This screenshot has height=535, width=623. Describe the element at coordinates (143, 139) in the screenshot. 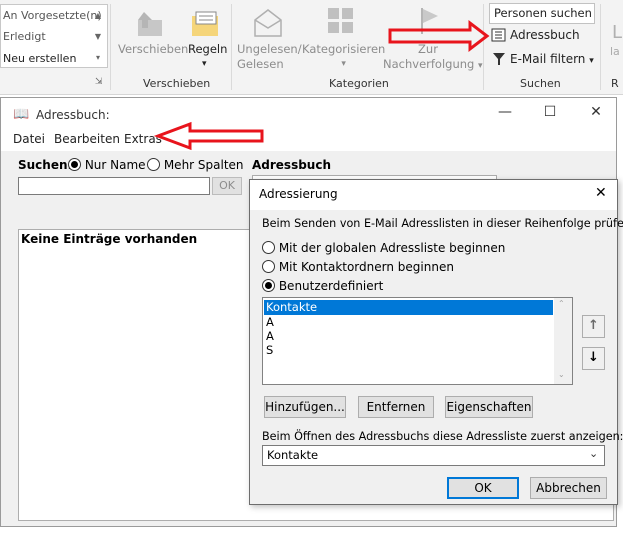

I see `menu-extras: Extras` at that location.